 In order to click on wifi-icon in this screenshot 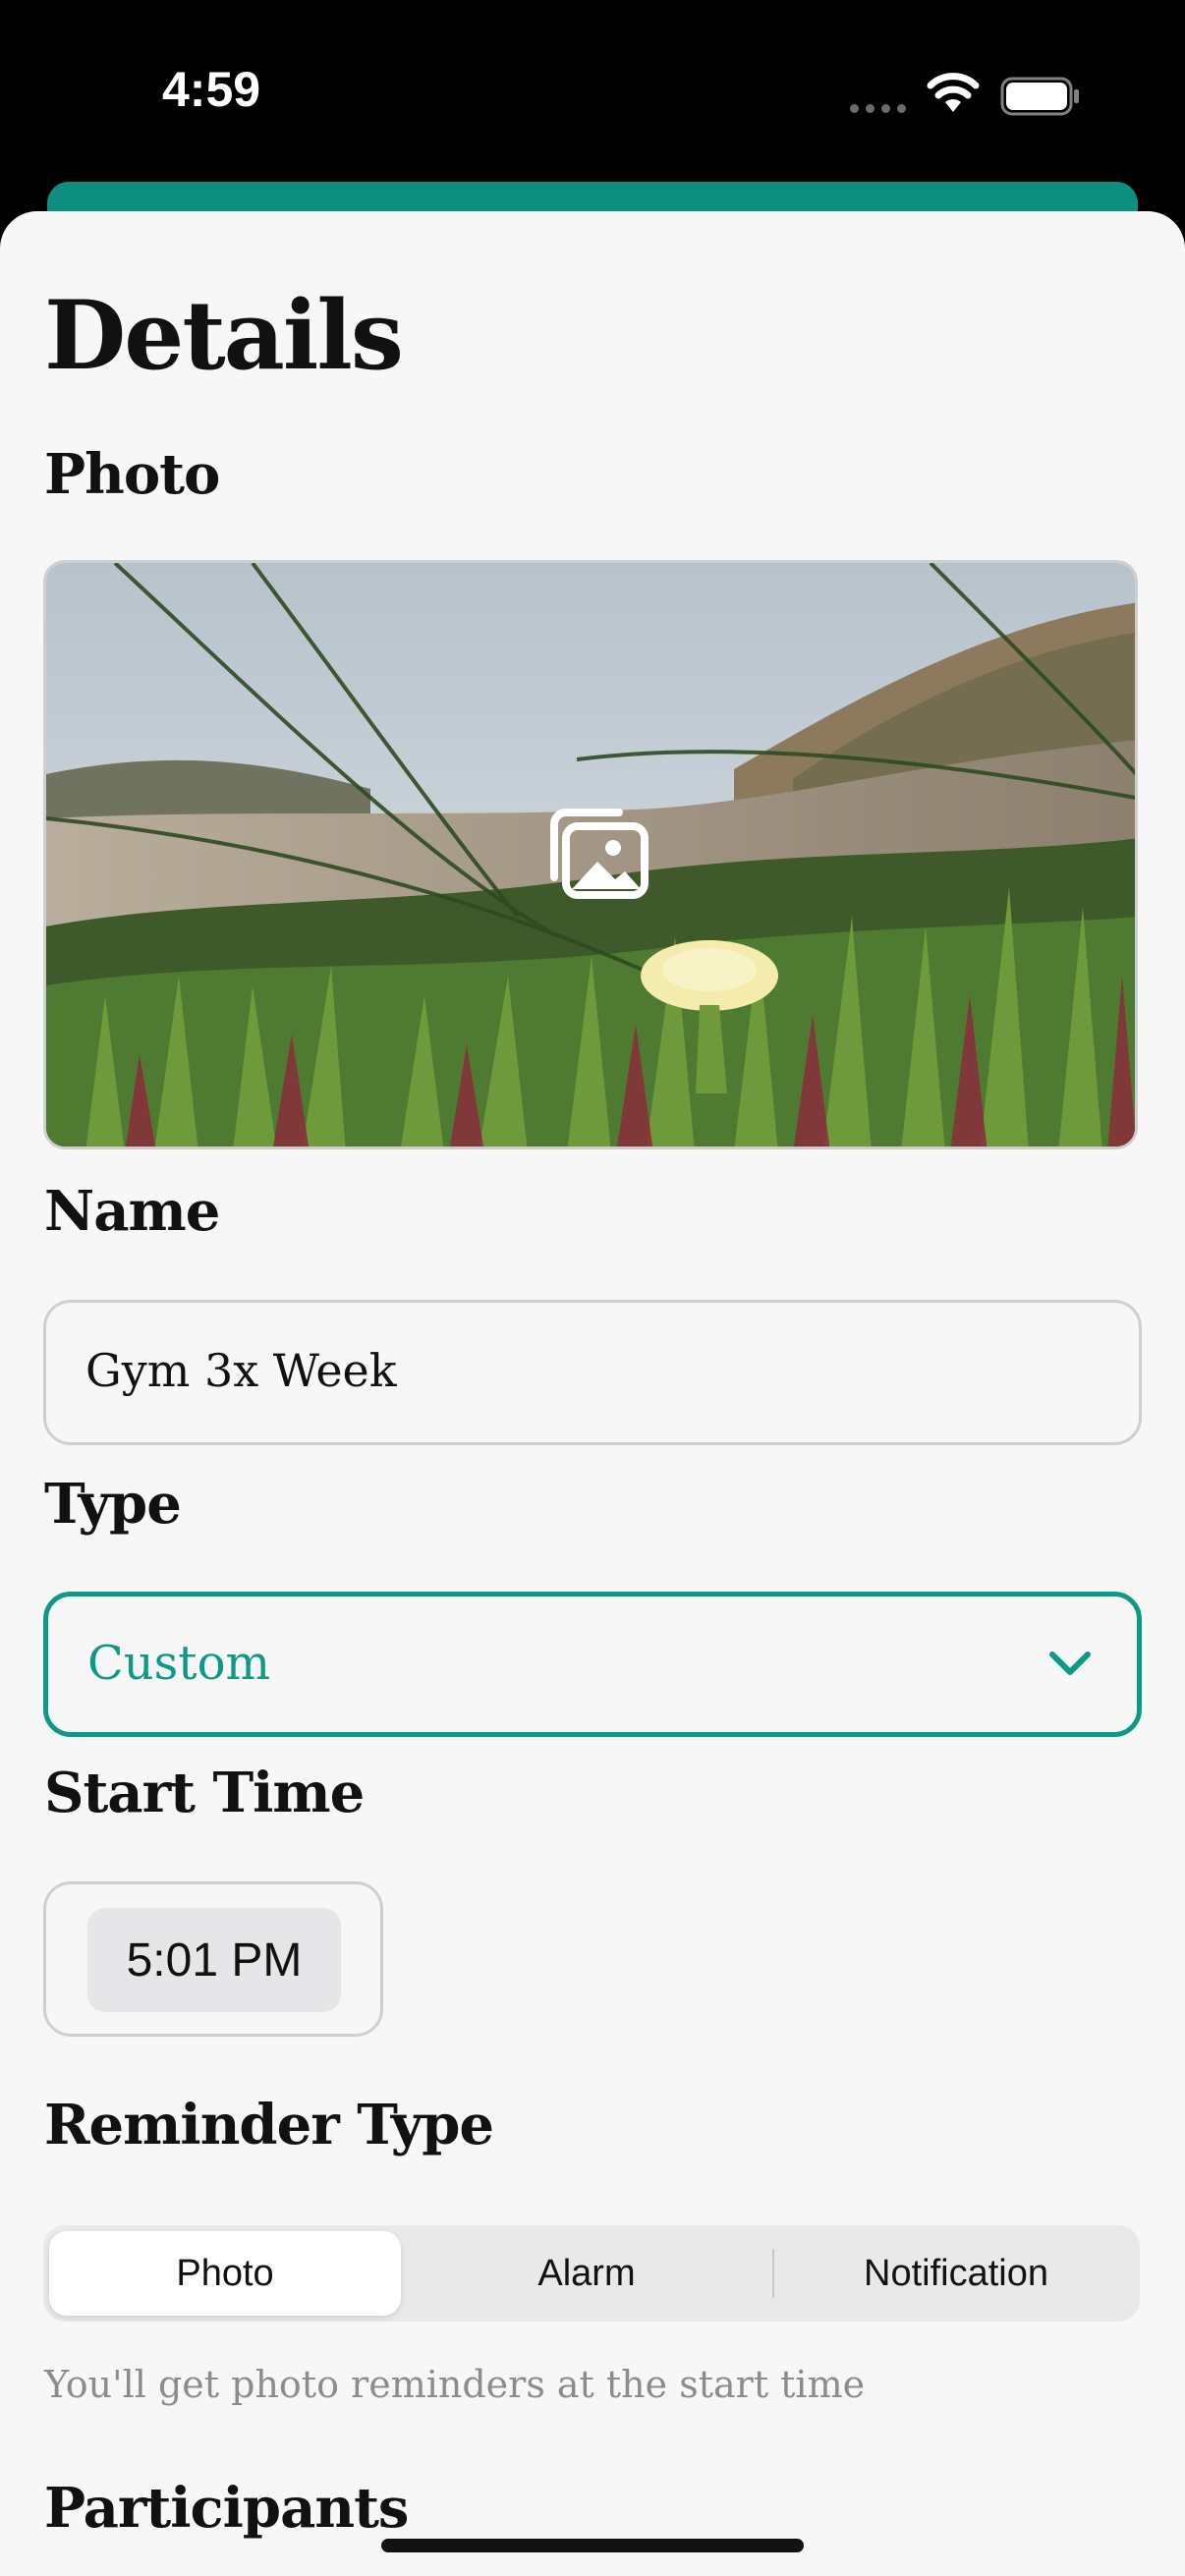, I will do `click(954, 92)`.